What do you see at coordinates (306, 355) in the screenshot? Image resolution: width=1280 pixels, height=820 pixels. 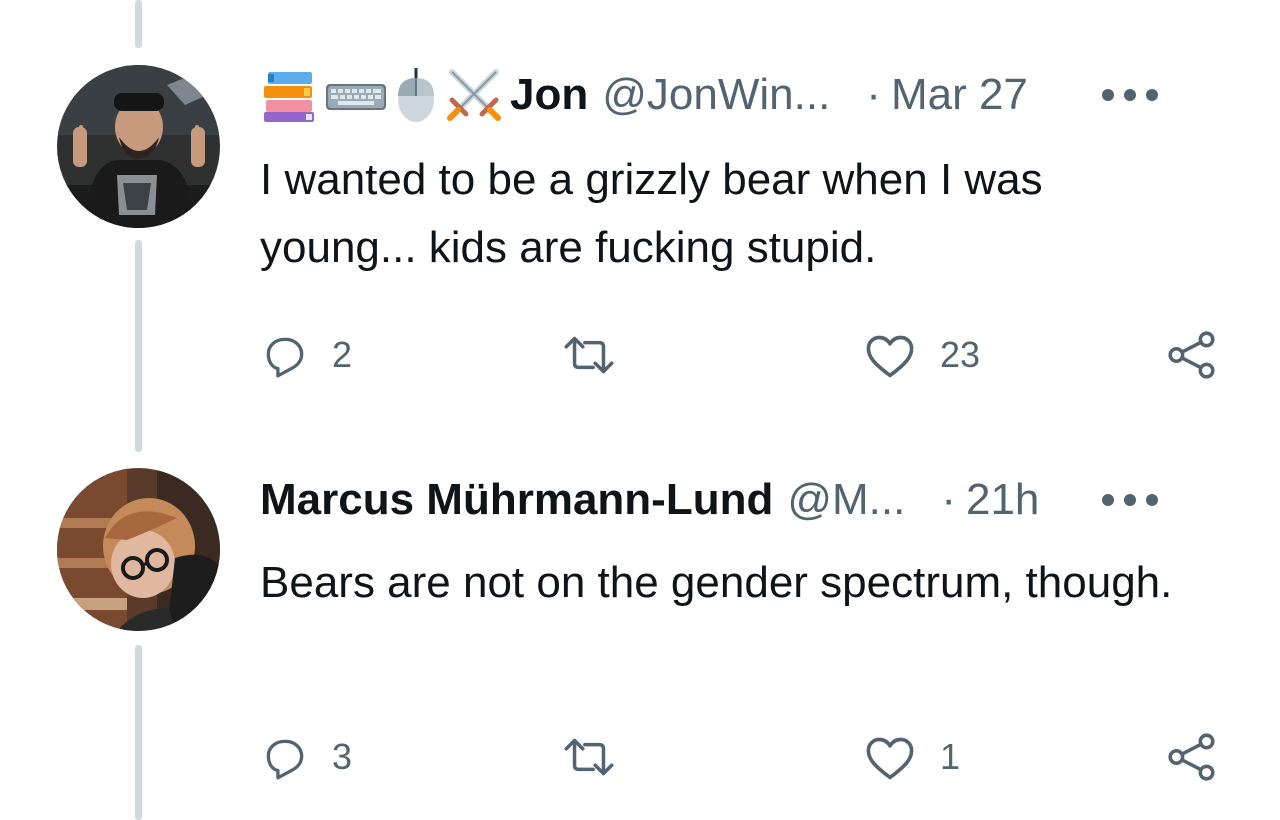 I see `reply-button: 2` at bounding box center [306, 355].